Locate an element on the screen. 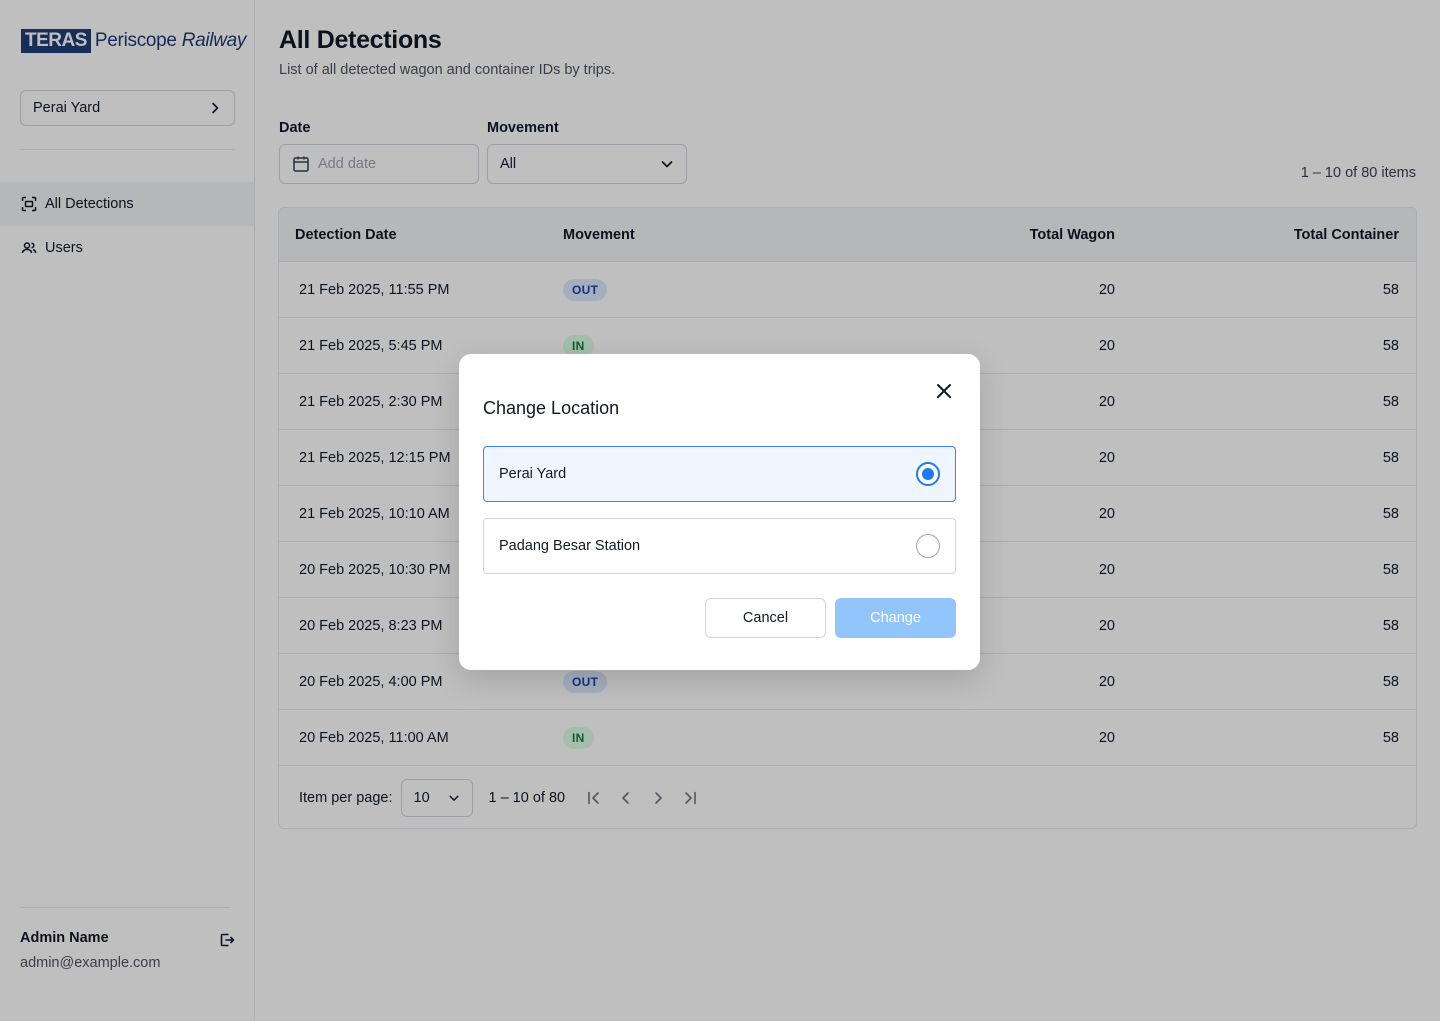 This screenshot has height=1021, width=1440. cancel-button: Cancel is located at coordinates (765, 618).